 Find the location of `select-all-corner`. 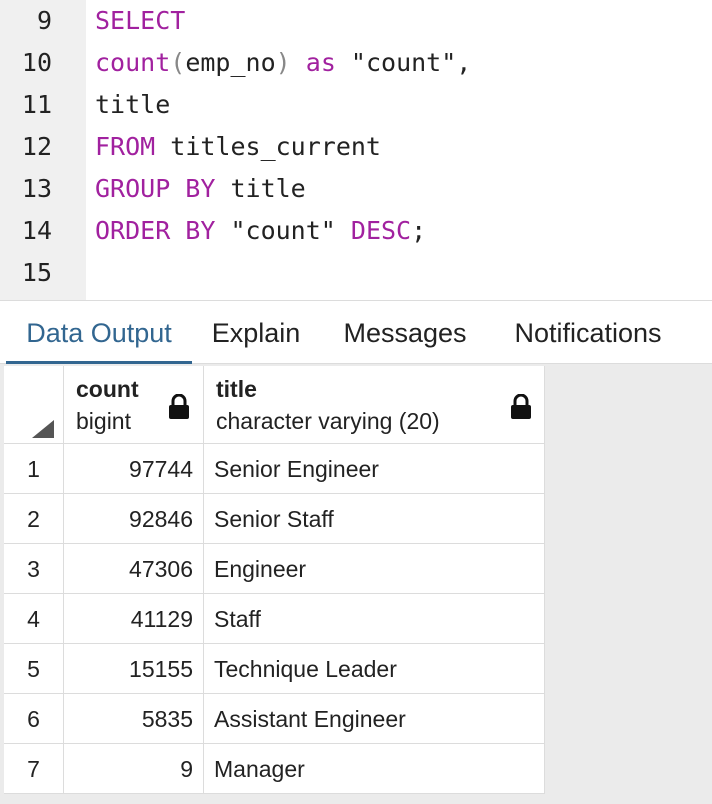

select-all-corner is located at coordinates (34, 405).